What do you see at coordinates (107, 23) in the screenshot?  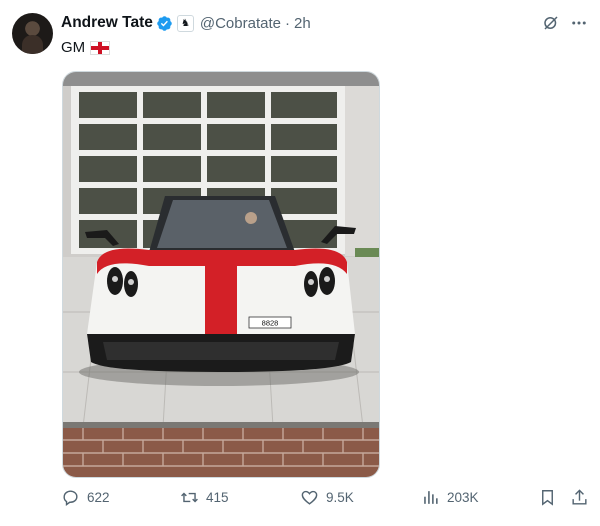 I see `author-name: Andrew Tate` at bounding box center [107, 23].